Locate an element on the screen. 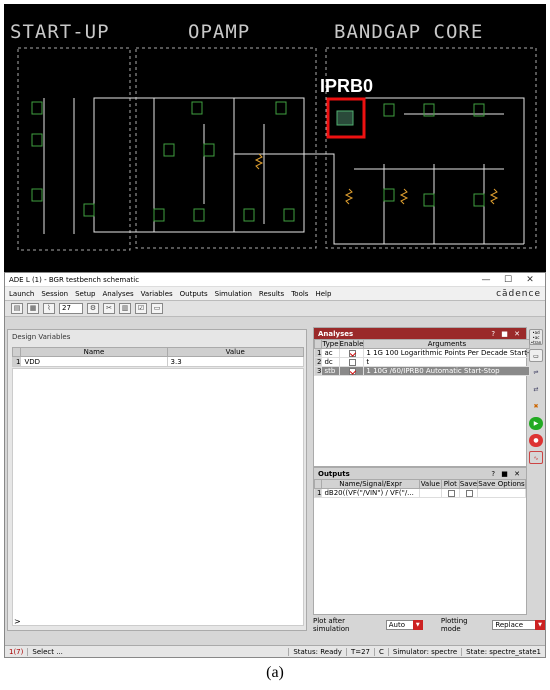 This screenshot has width=550, height=690. folder-icon: ▭ is located at coordinates (157, 308).